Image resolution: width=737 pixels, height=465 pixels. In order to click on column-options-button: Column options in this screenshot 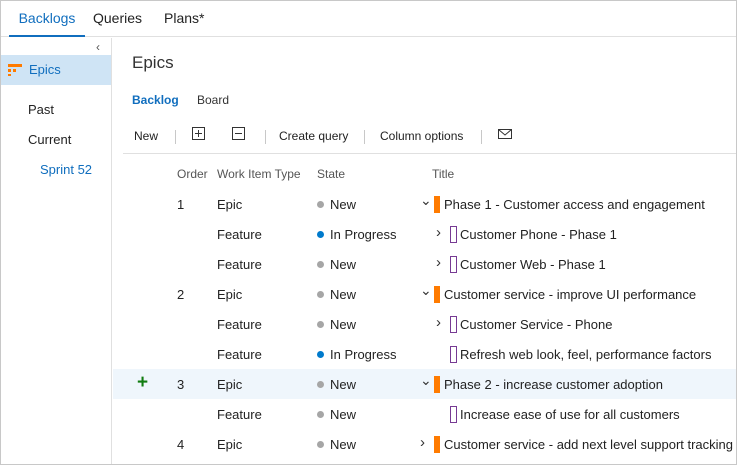, I will do `click(421, 136)`.